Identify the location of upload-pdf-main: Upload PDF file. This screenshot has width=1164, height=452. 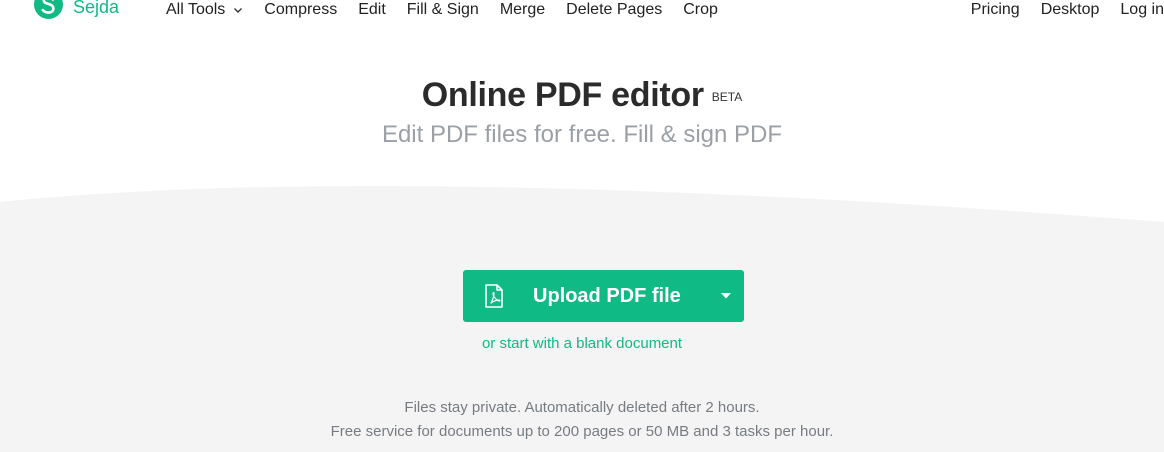
(585, 296).